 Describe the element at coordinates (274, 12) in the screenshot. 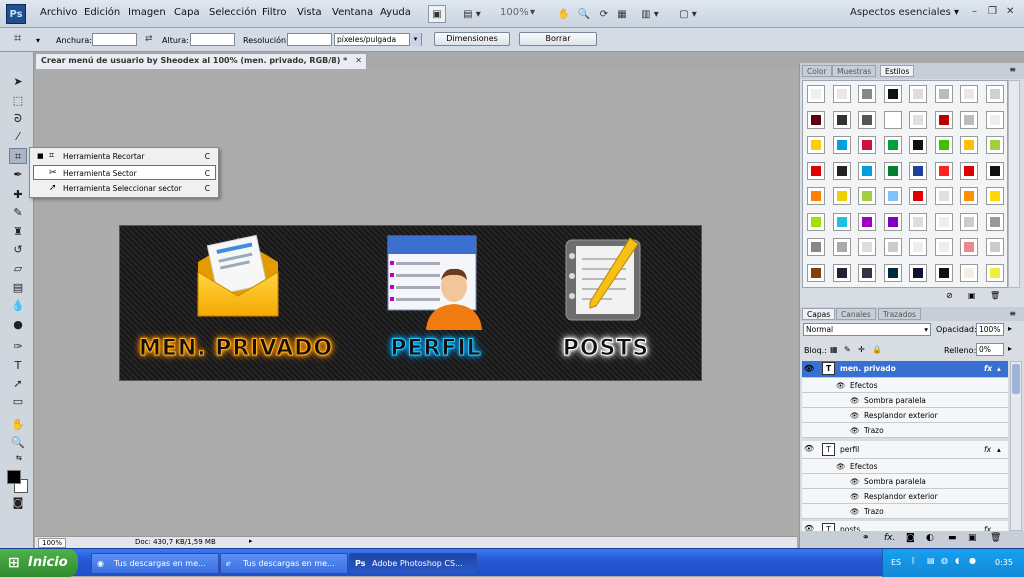

I see `menu-filtro: Filtro` at that location.